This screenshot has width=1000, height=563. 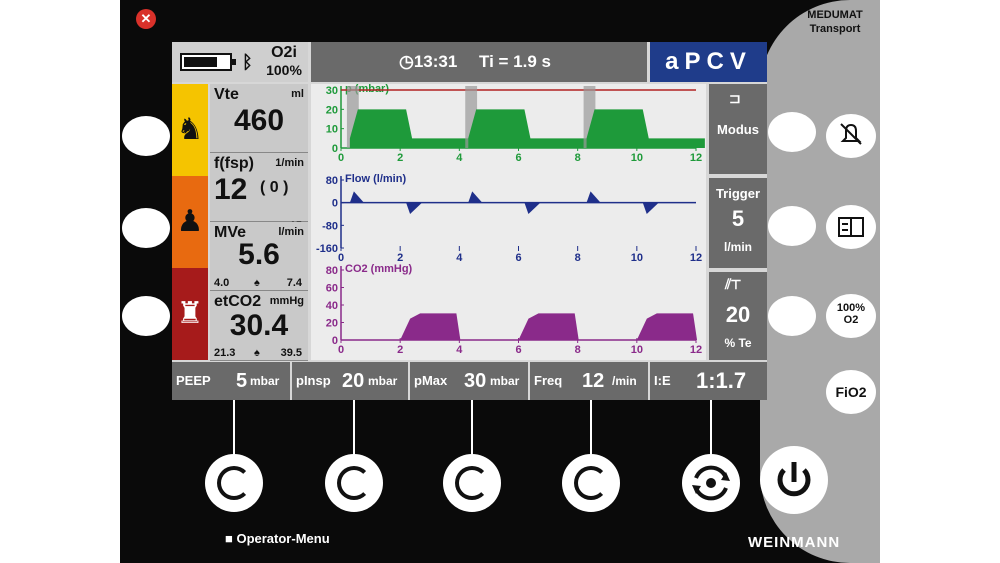 What do you see at coordinates (231, 538) in the screenshot?
I see `square-icon: ■` at bounding box center [231, 538].